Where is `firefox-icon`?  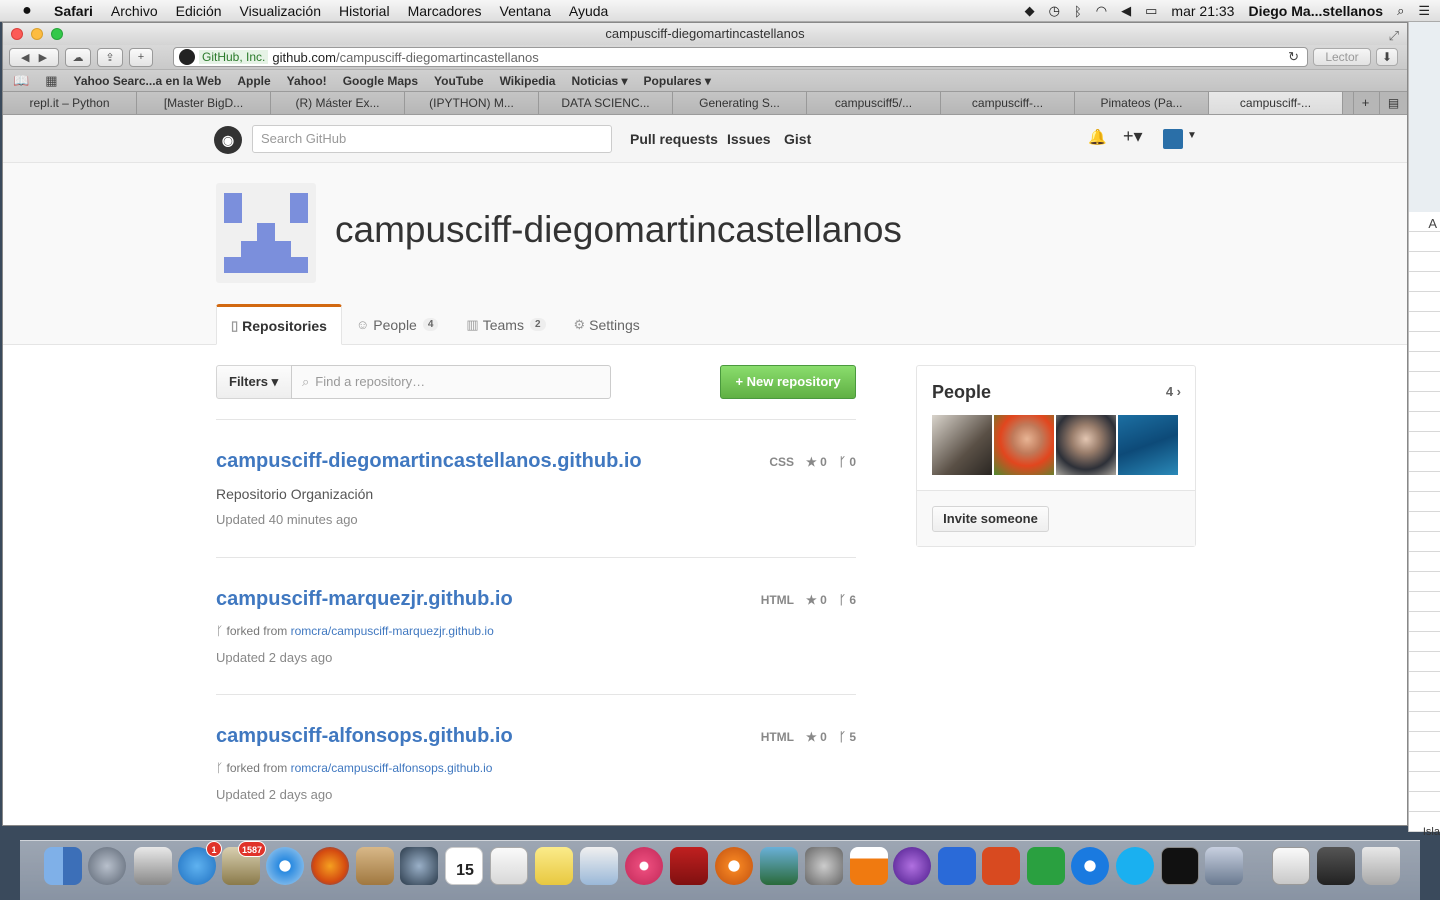
firefox-icon is located at coordinates (330, 866).